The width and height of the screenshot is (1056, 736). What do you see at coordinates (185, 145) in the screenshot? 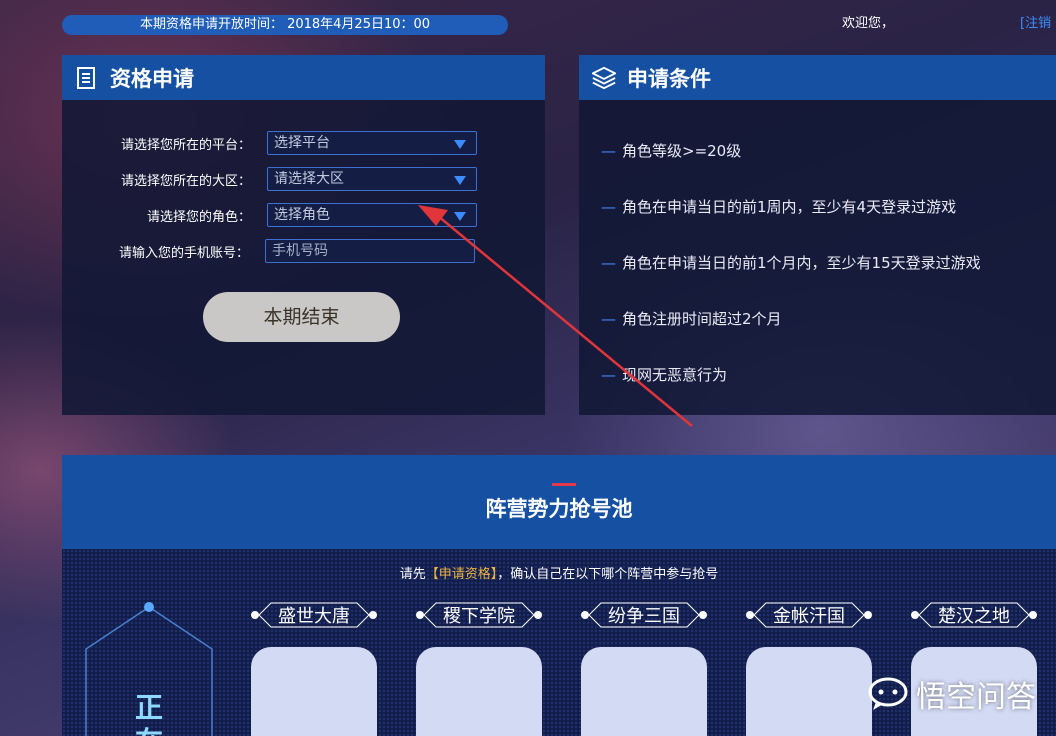
I see `platform-label: 请选择您所在的平台：` at bounding box center [185, 145].